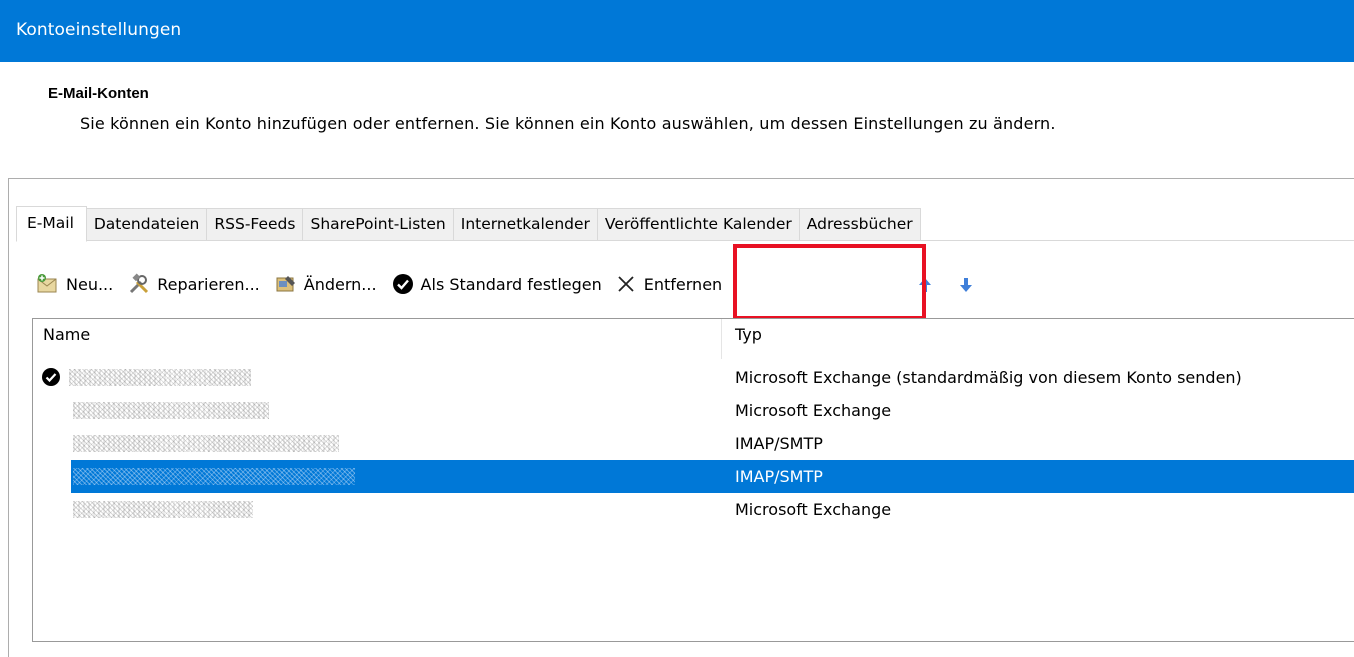 Image resolution: width=1354 pixels, height=657 pixels. I want to click on remove-account-button: Entfernen, so click(669, 284).